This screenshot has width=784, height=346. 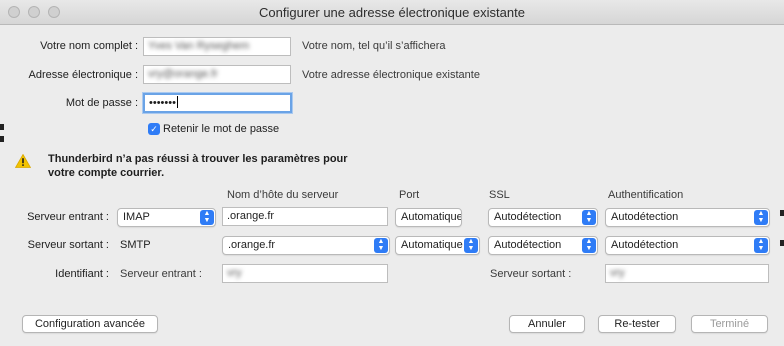 What do you see at coordinates (135, 245) in the screenshot?
I see `outgoing-protocol: SMTP` at bounding box center [135, 245].